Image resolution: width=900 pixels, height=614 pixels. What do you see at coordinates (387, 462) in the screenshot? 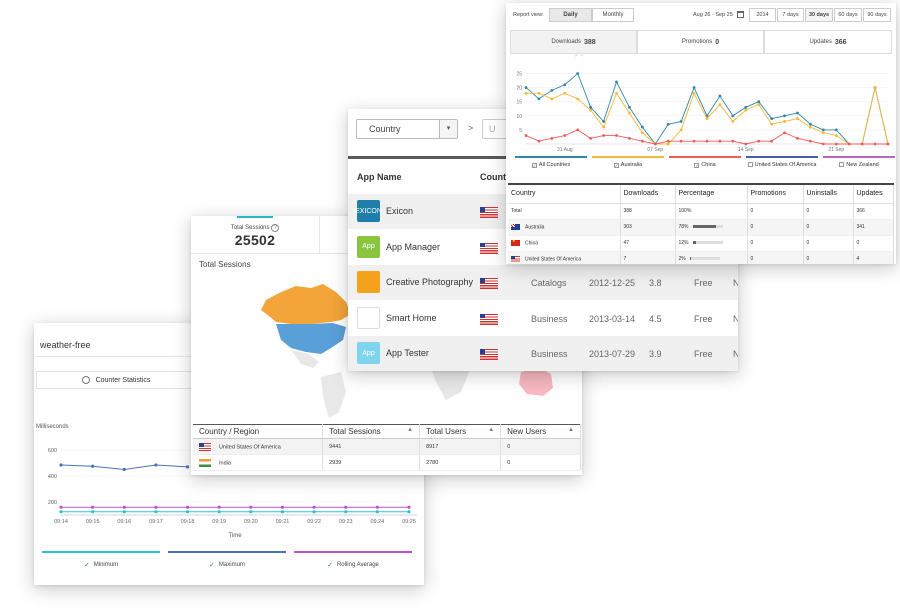
I see `table-row: India 2939 2780 0` at bounding box center [387, 462].